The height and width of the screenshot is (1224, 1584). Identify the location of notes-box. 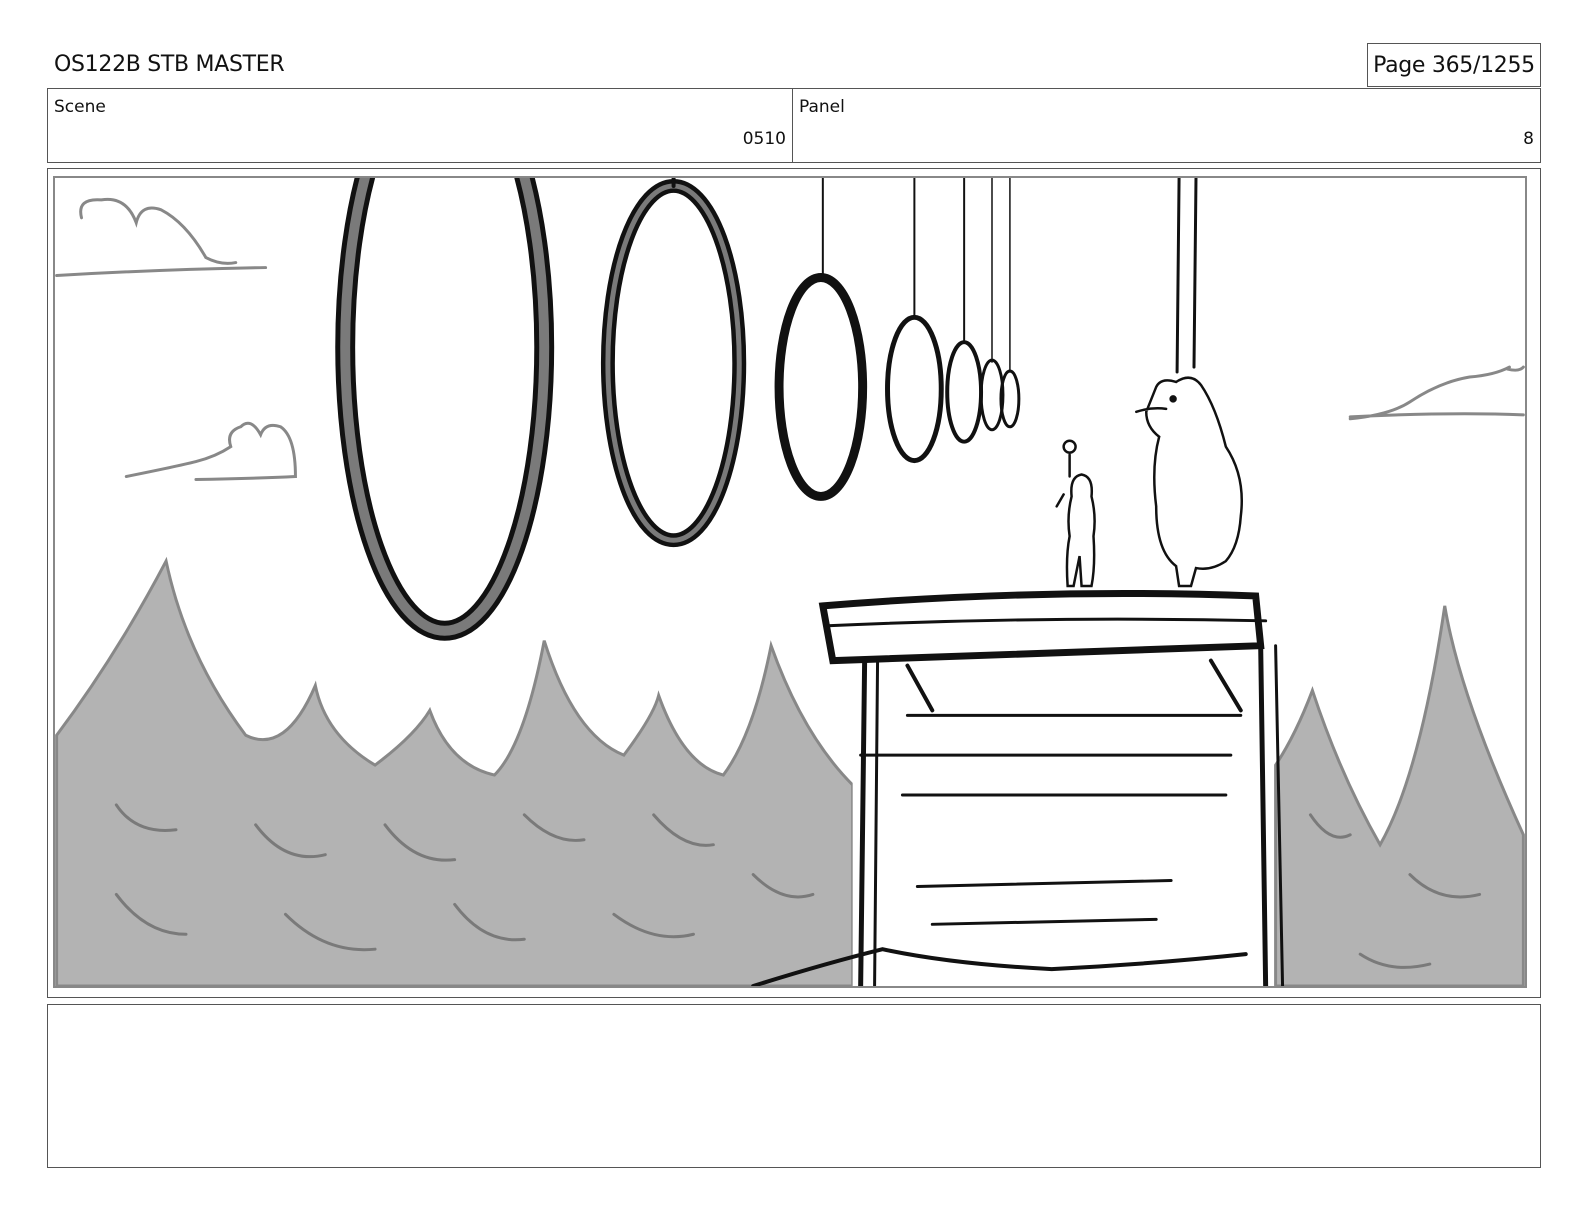
(794, 1086).